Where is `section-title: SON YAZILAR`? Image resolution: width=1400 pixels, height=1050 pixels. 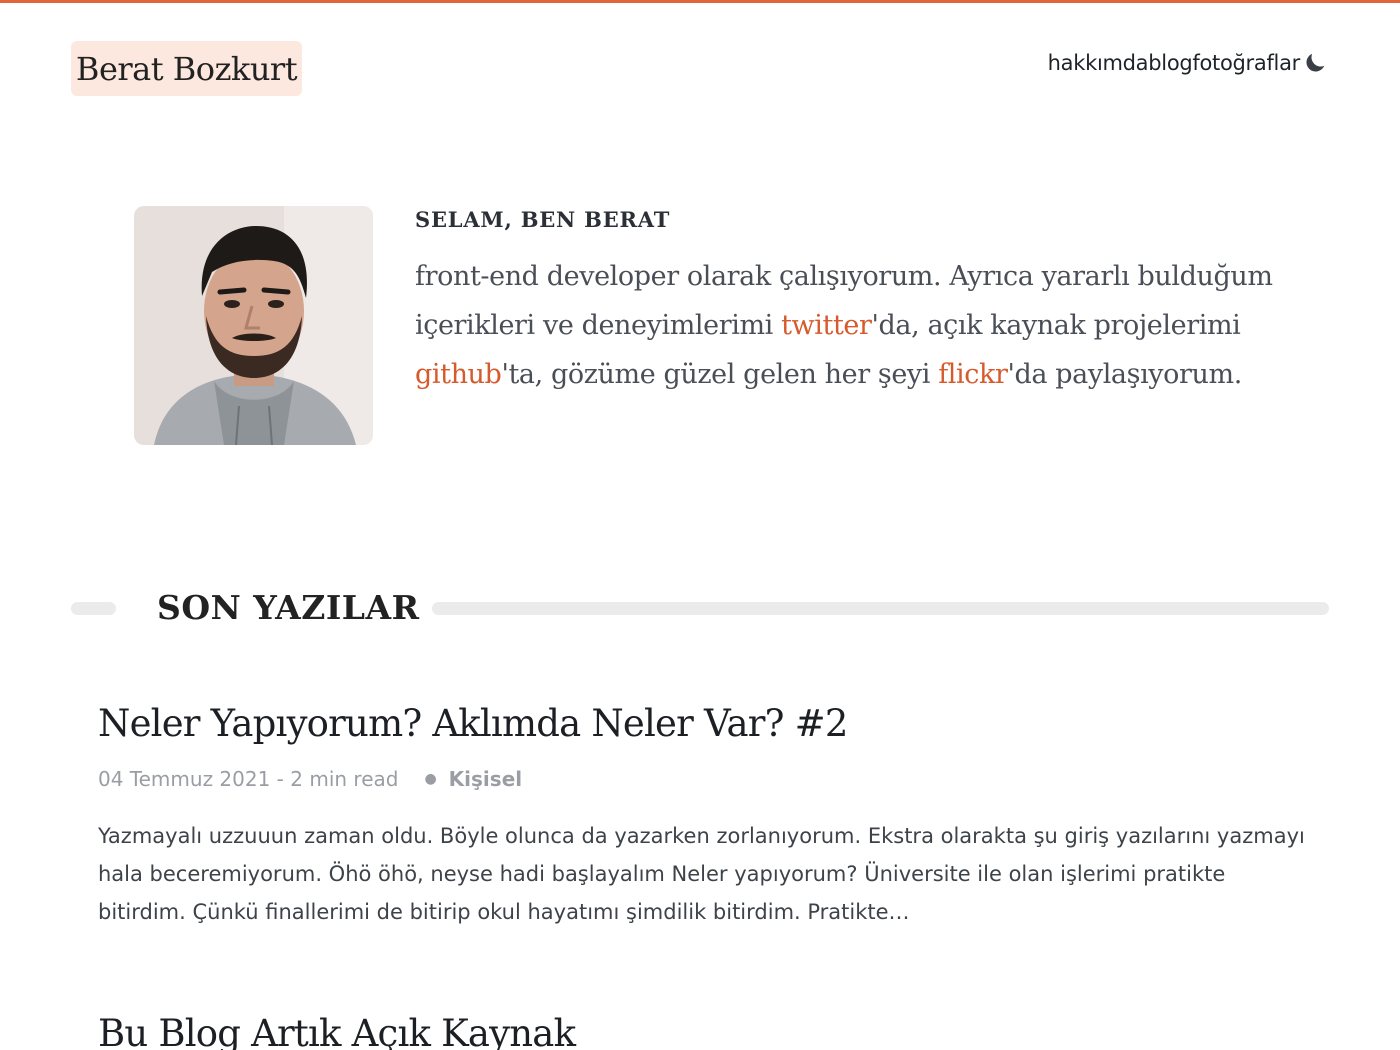 section-title: SON YAZILAR is located at coordinates (288, 607).